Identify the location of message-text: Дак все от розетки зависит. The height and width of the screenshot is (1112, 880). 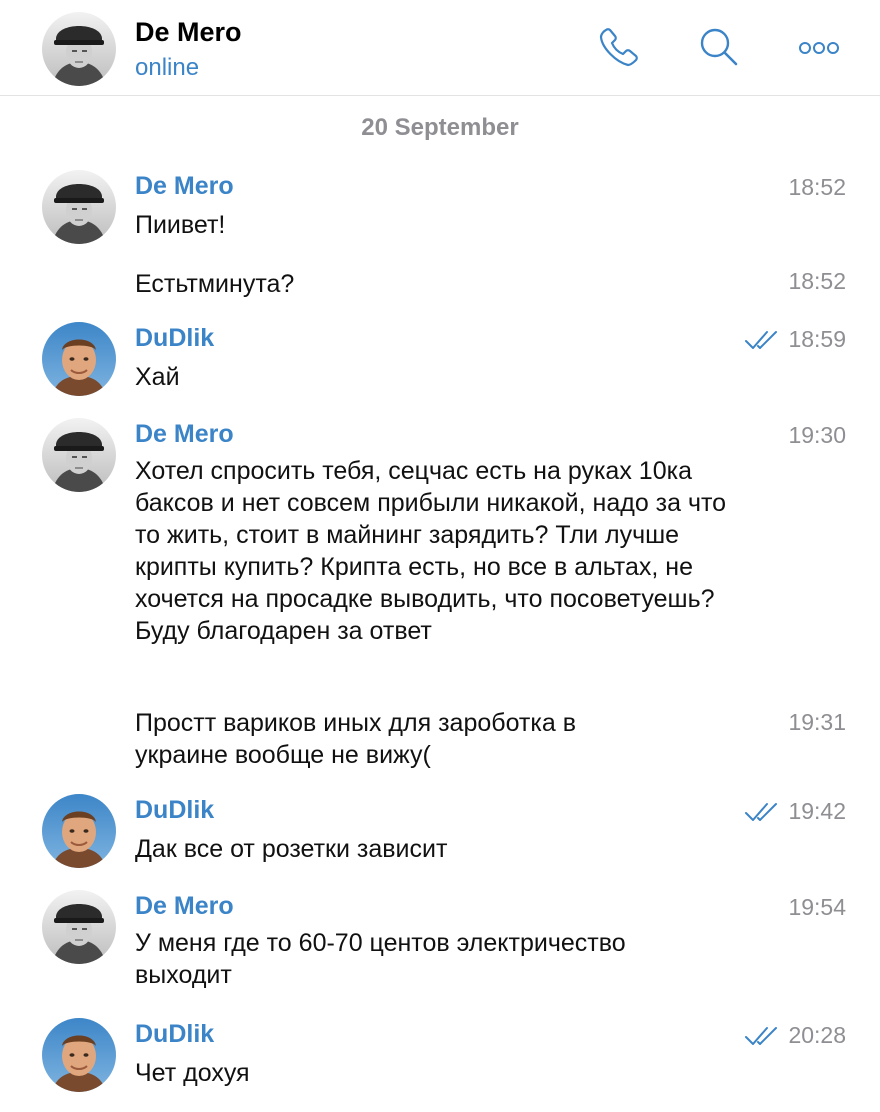
(291, 849).